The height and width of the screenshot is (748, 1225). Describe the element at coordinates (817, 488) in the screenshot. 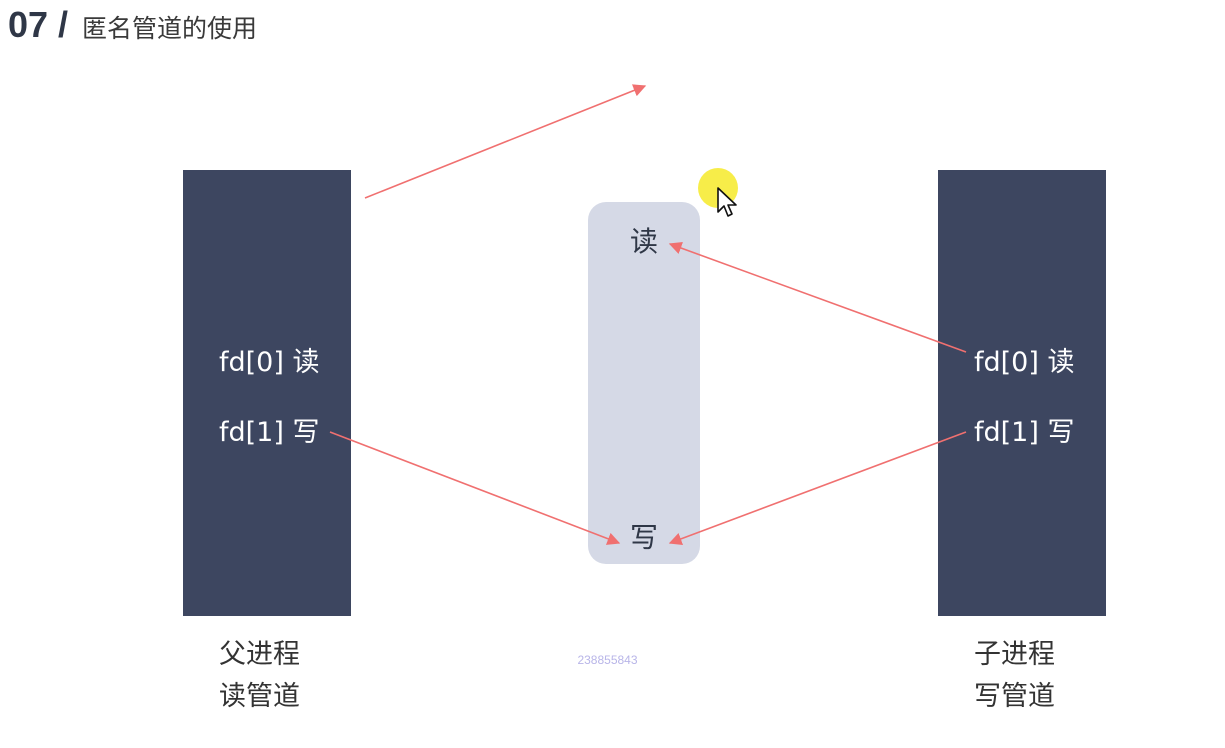

I see `arrow-child-fd1-to-pipe-write` at that location.